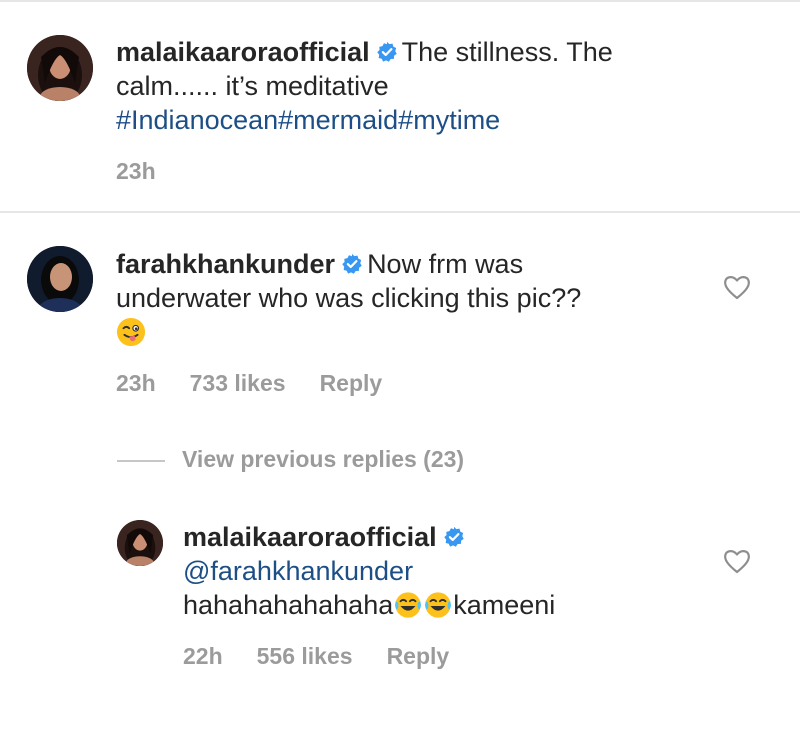 Image resolution: width=800 pixels, height=739 pixels. What do you see at coordinates (349, 298) in the screenshot?
I see `comment-text-line2: underwater who was clicking this pic??` at bounding box center [349, 298].